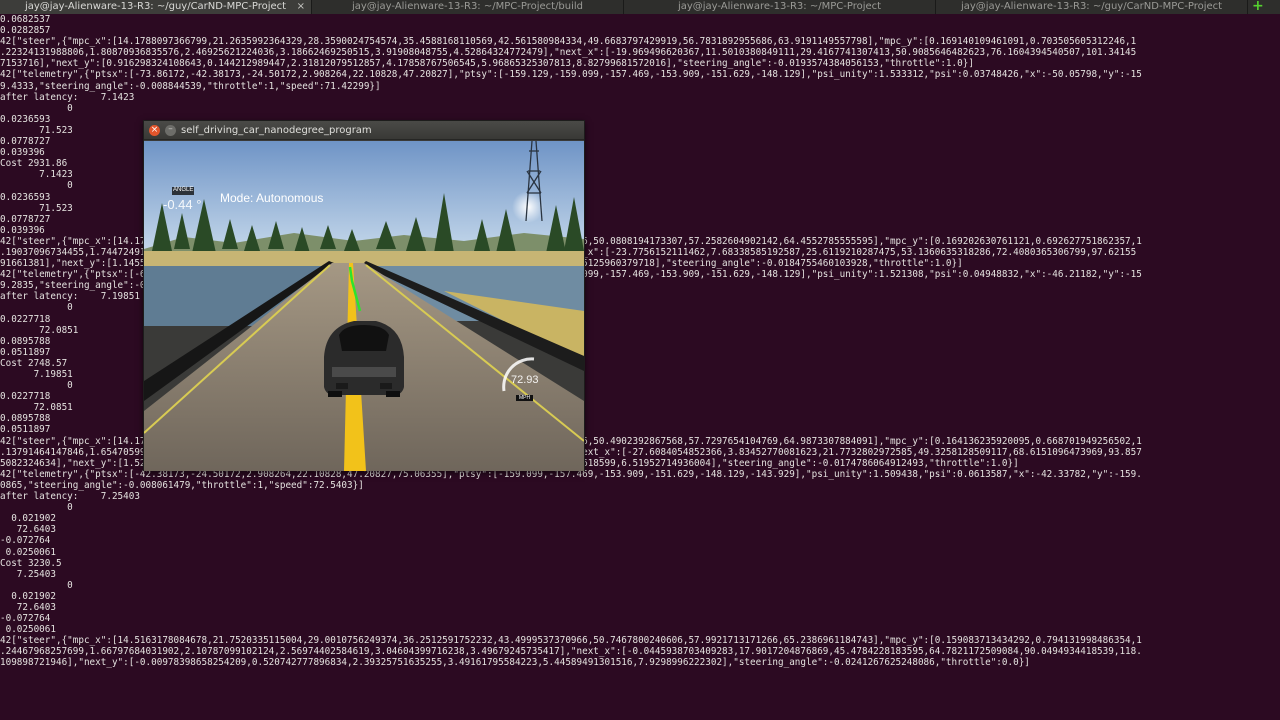 This screenshot has width=1280, height=720. Describe the element at coordinates (25, 31) in the screenshot. I see `terminal-line: 0.0282857` at that location.